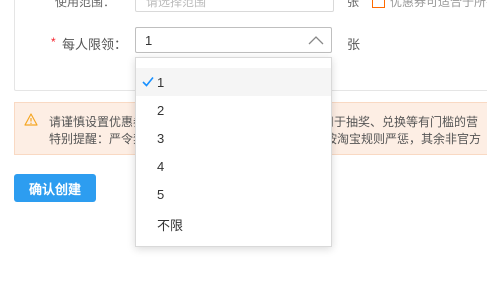 The image size is (487, 285). Describe the element at coordinates (161, 82) in the screenshot. I see `dropdown-option-label: 1` at that location.